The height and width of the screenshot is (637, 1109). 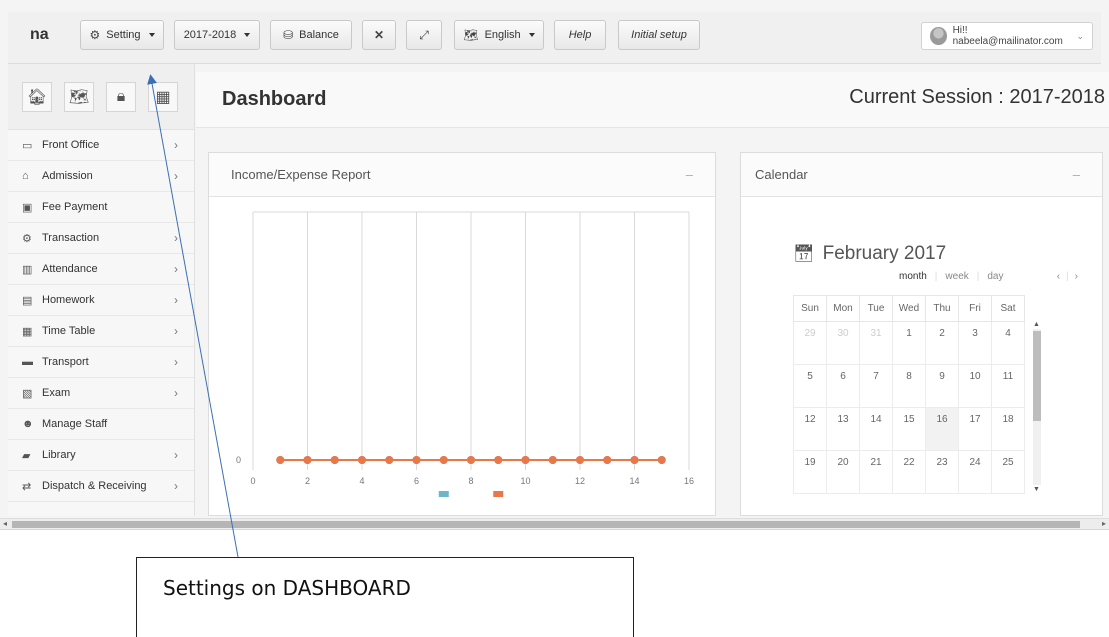 I want to click on calendar-day: 20, so click(x=843, y=472).